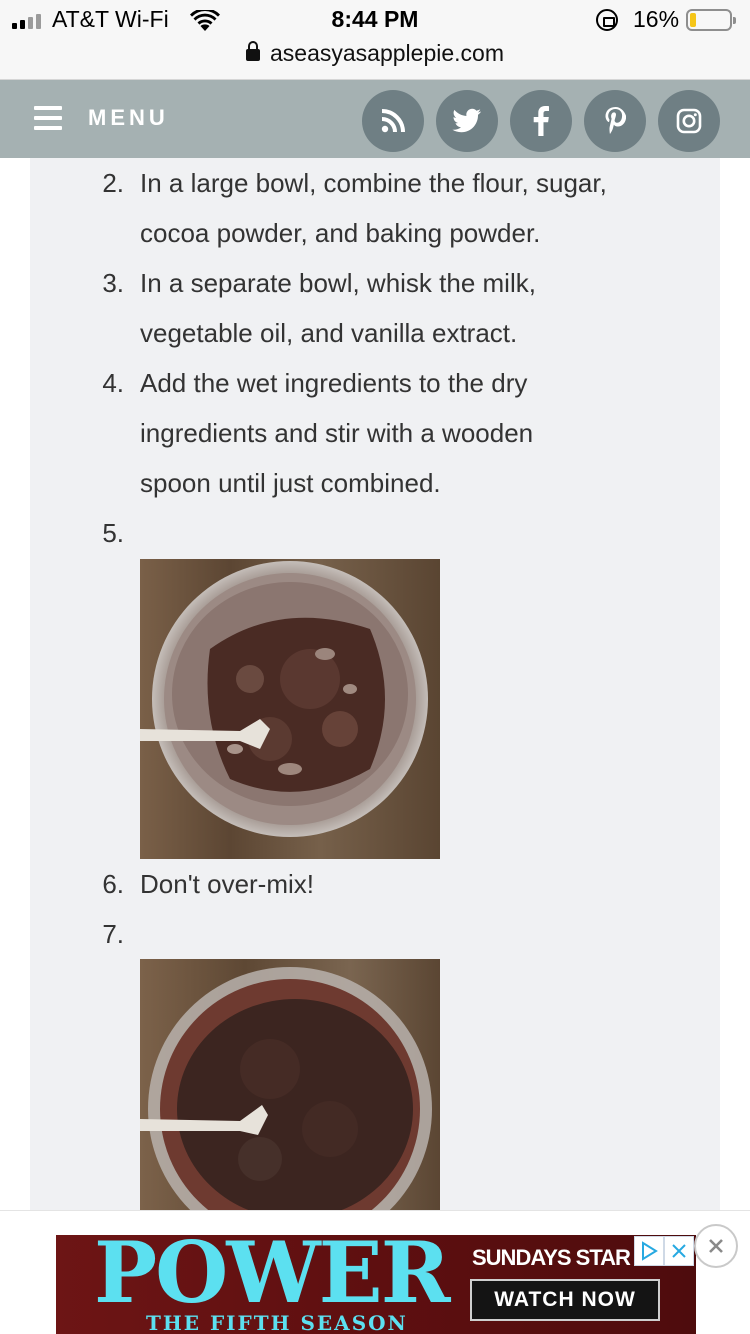  I want to click on url-text: aseasyasapplepie.com, so click(387, 53).